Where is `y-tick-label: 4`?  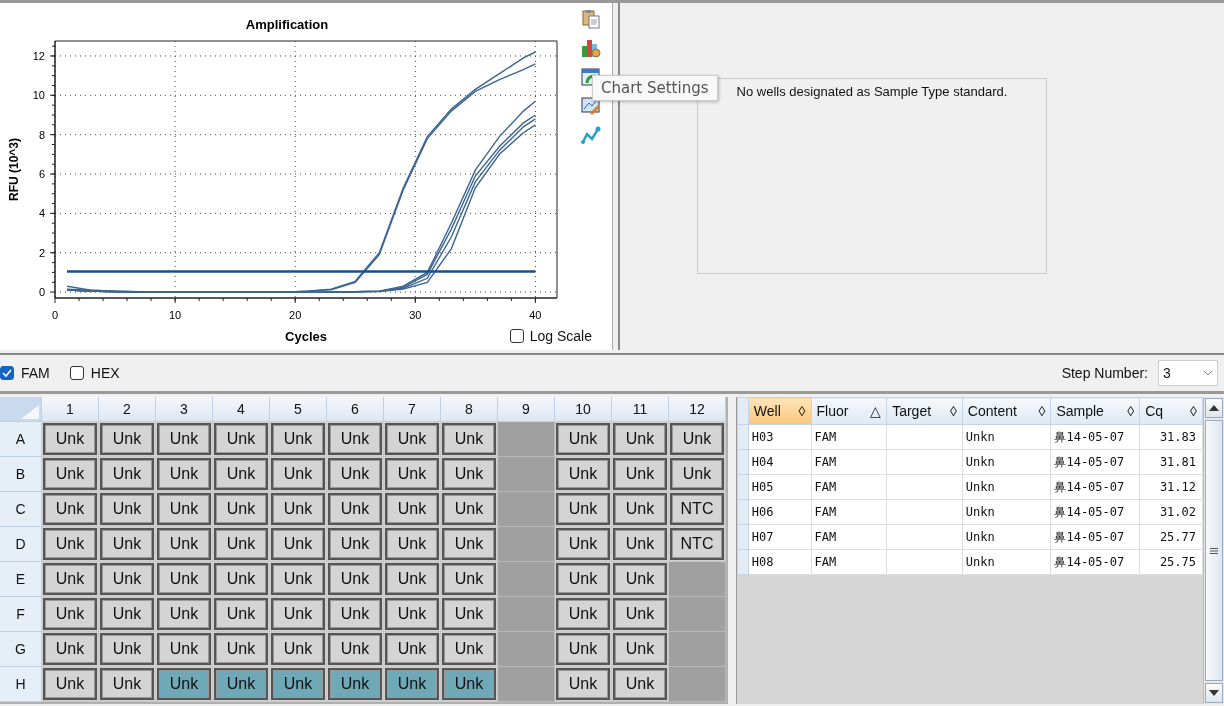 y-tick-label: 4 is located at coordinates (41, 213).